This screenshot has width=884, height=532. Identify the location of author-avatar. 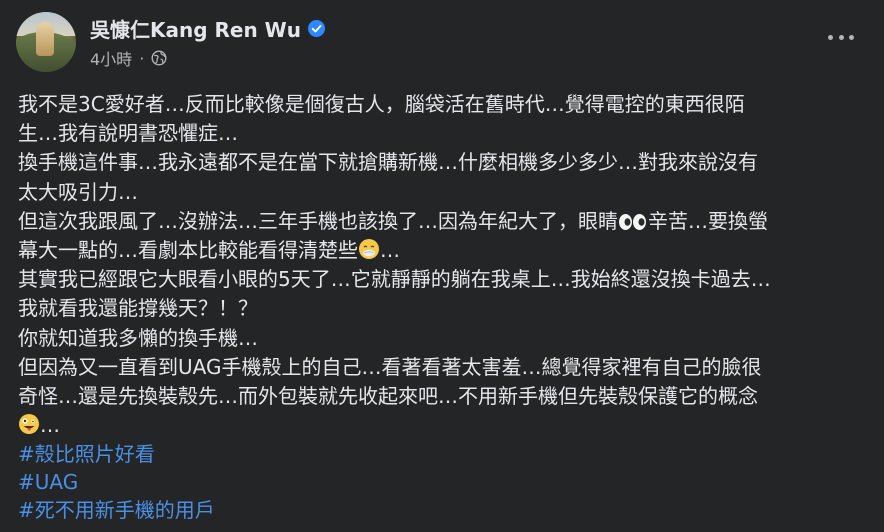
(46, 42).